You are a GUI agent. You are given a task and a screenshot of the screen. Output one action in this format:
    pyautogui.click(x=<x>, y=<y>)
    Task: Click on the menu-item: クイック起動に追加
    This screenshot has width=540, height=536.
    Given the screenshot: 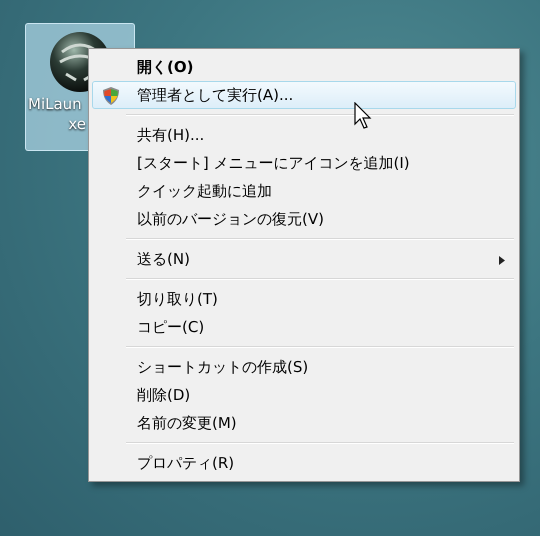 What is the action you would take?
    pyautogui.click(x=304, y=191)
    